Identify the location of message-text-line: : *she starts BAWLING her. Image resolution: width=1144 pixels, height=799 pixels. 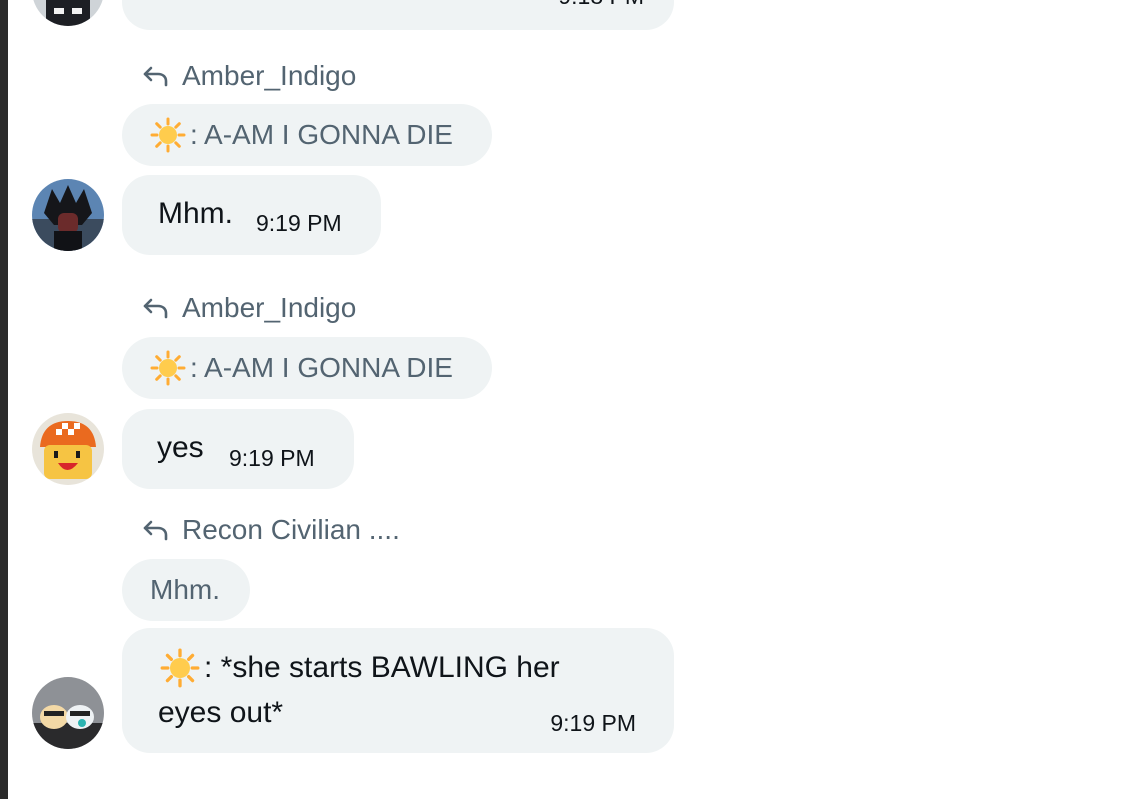
(382, 667).